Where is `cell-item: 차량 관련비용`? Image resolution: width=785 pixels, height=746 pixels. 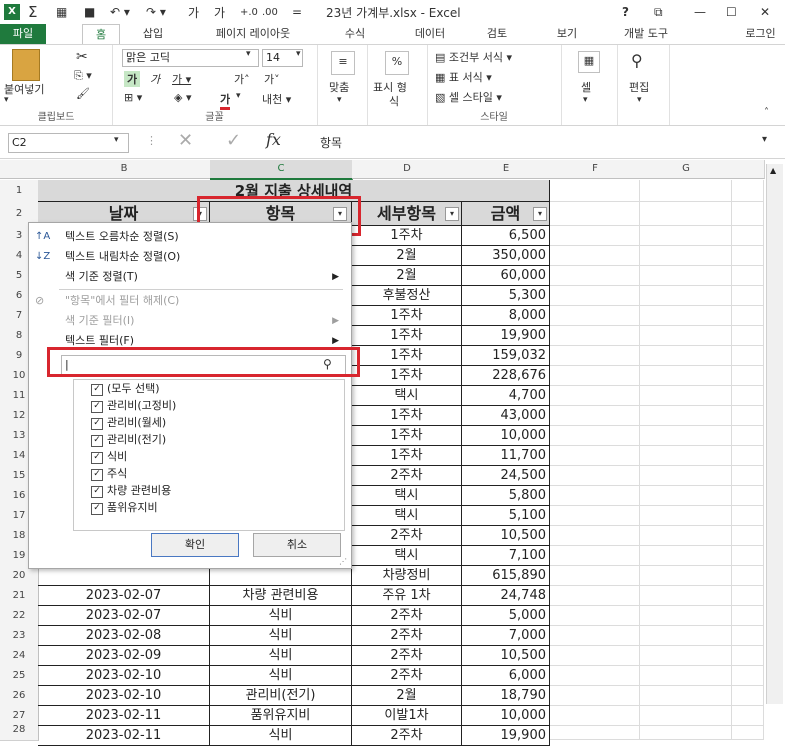
cell-item: 차량 관련비용 is located at coordinates (281, 596).